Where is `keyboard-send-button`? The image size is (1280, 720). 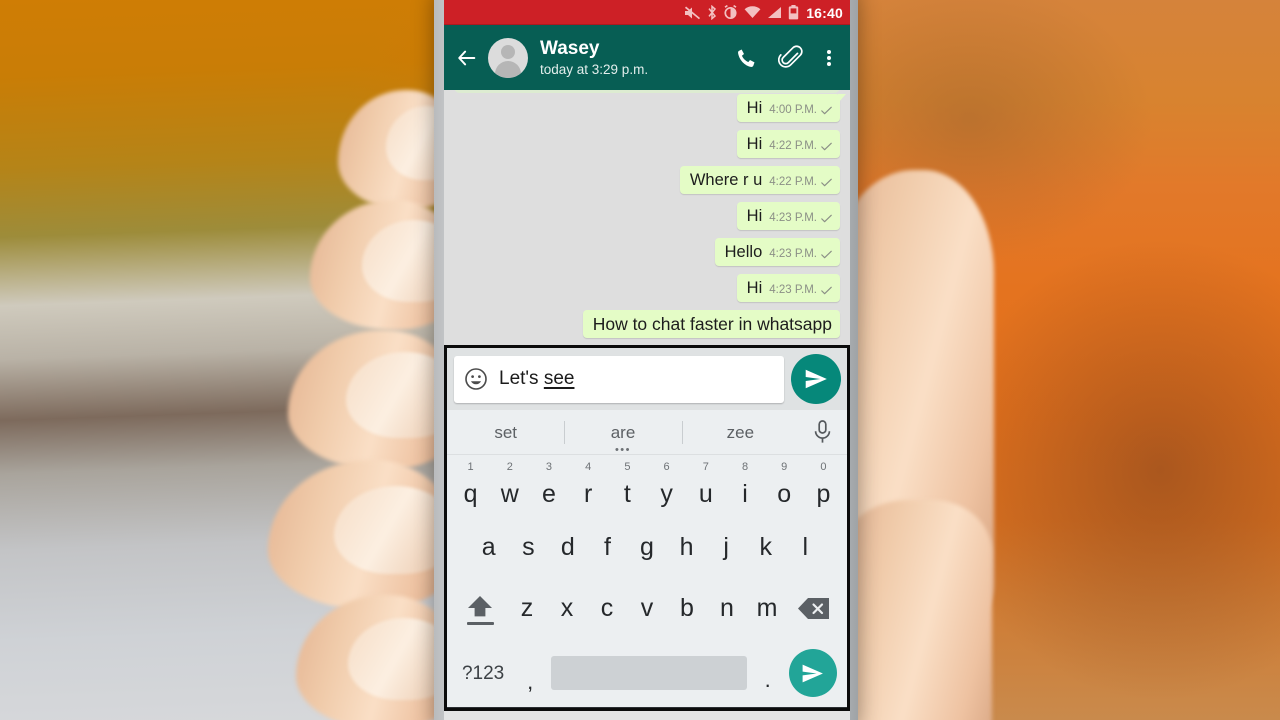 keyboard-send-button is located at coordinates (812, 673).